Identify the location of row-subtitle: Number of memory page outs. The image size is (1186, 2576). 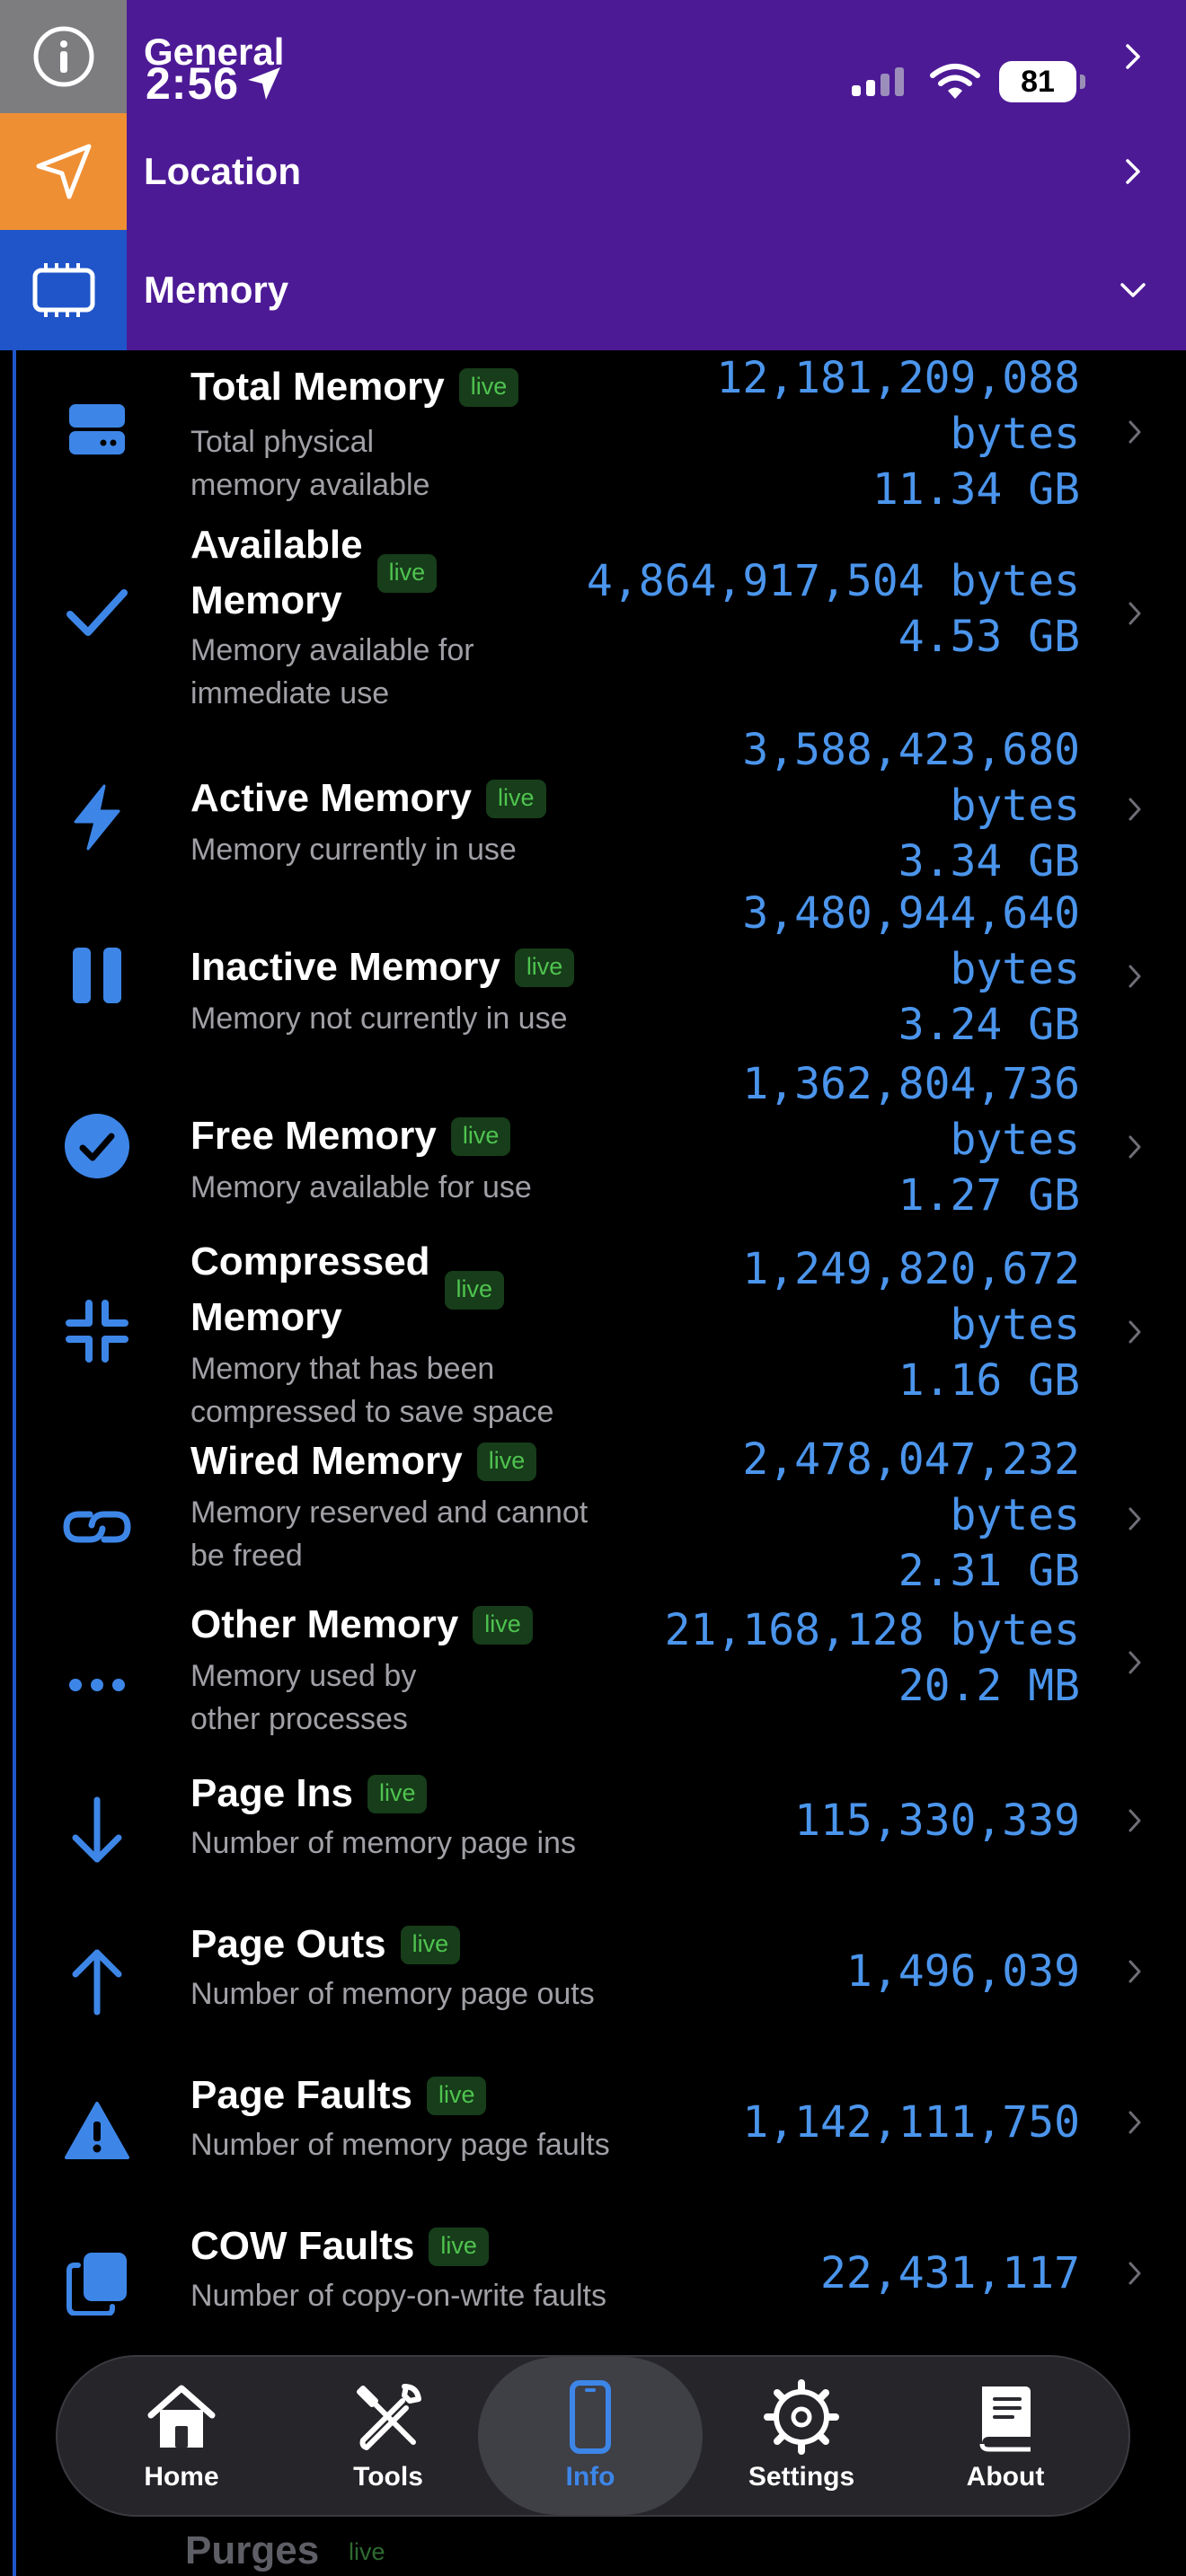
(392, 1994).